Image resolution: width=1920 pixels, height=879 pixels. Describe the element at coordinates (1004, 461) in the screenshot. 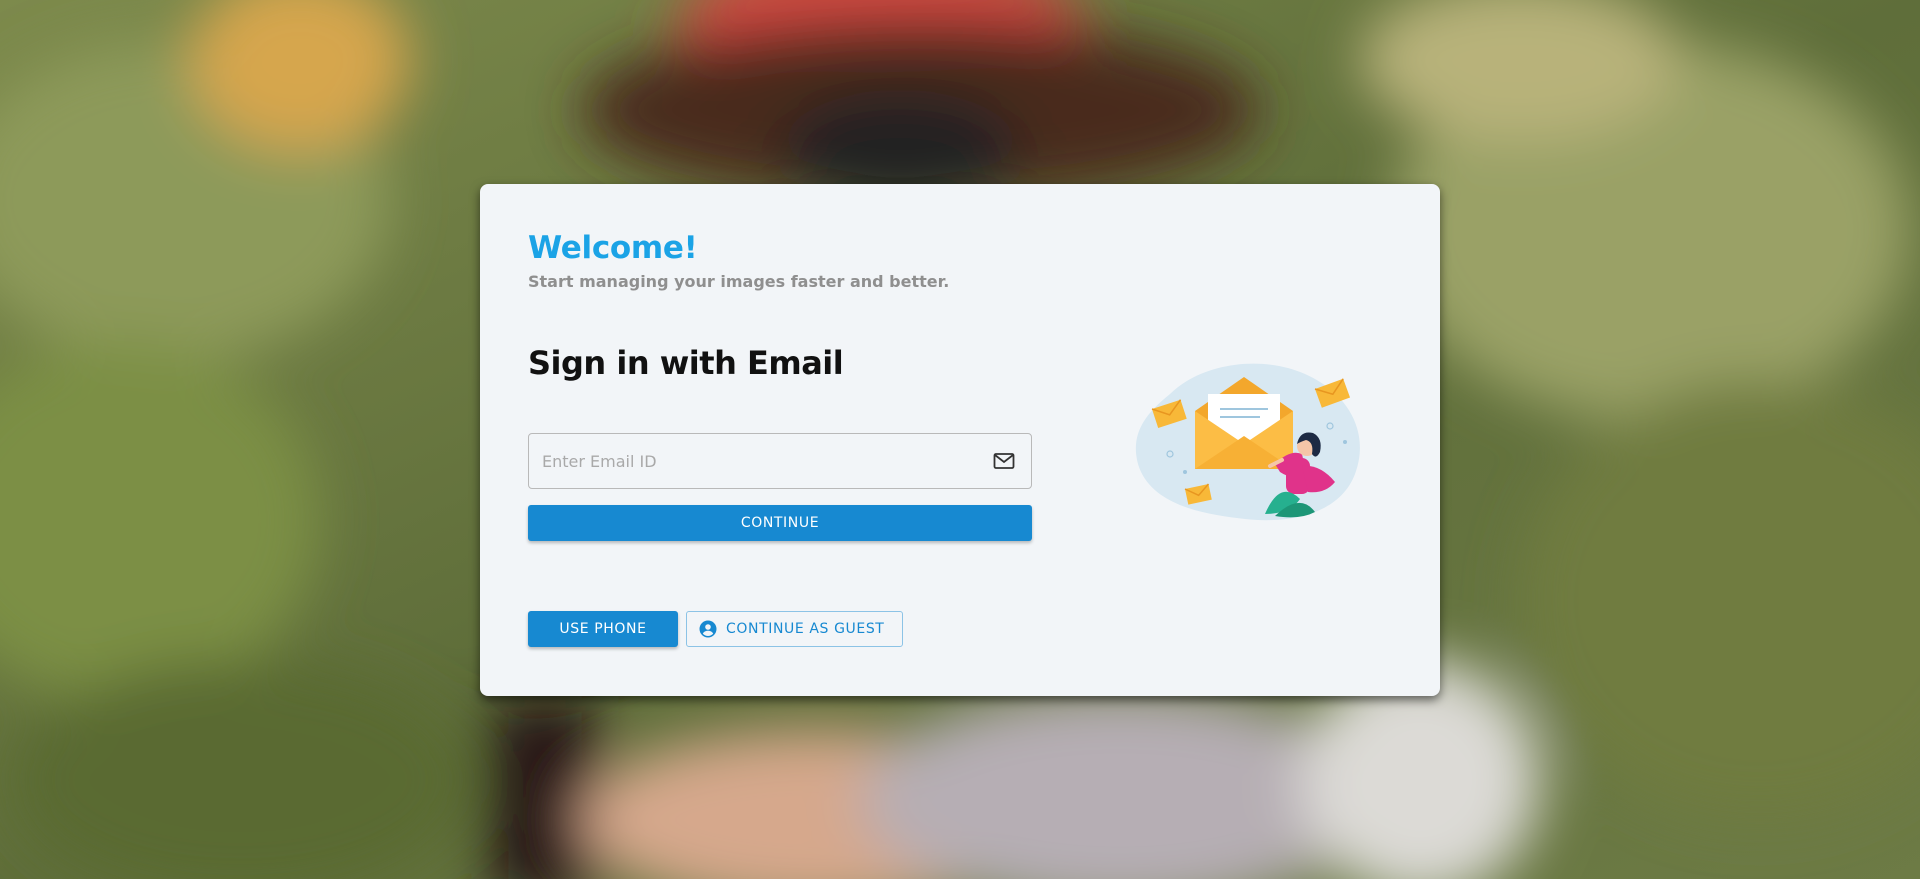

I see `mail-icon` at that location.